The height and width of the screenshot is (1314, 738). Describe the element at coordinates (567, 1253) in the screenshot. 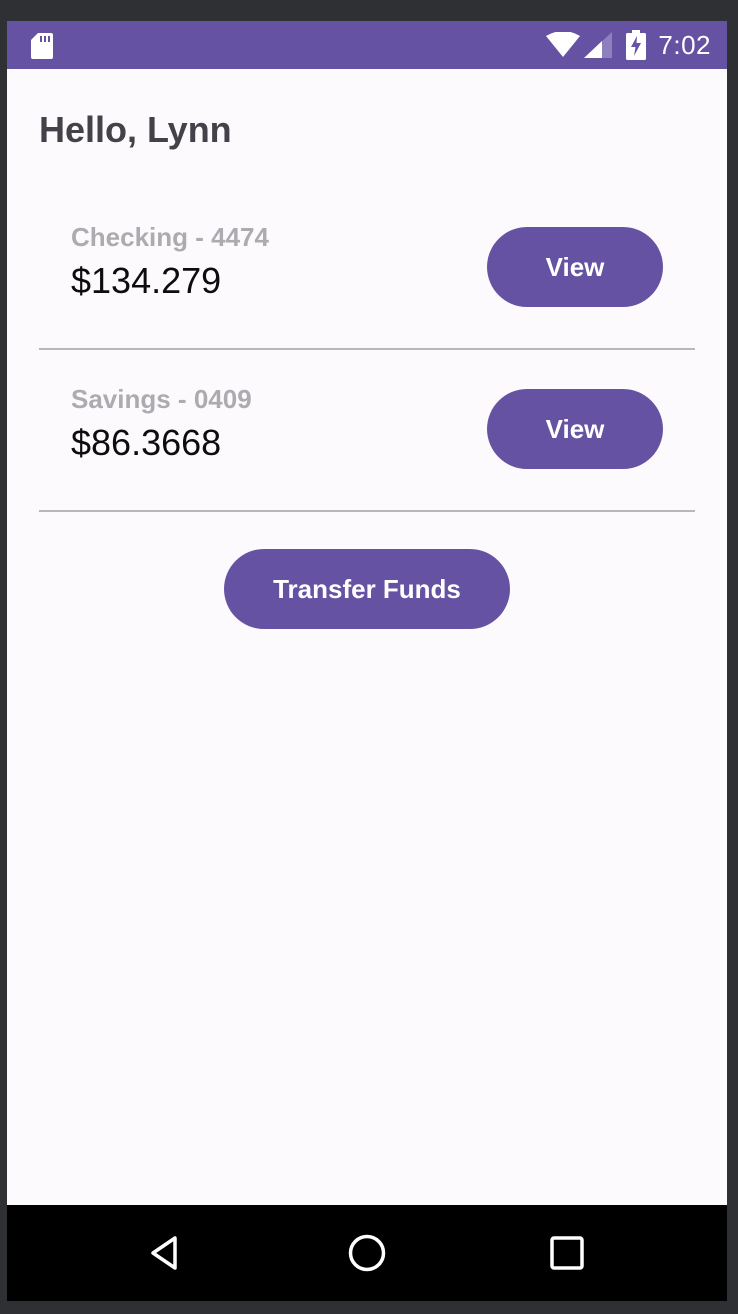

I see `recents-icon` at that location.